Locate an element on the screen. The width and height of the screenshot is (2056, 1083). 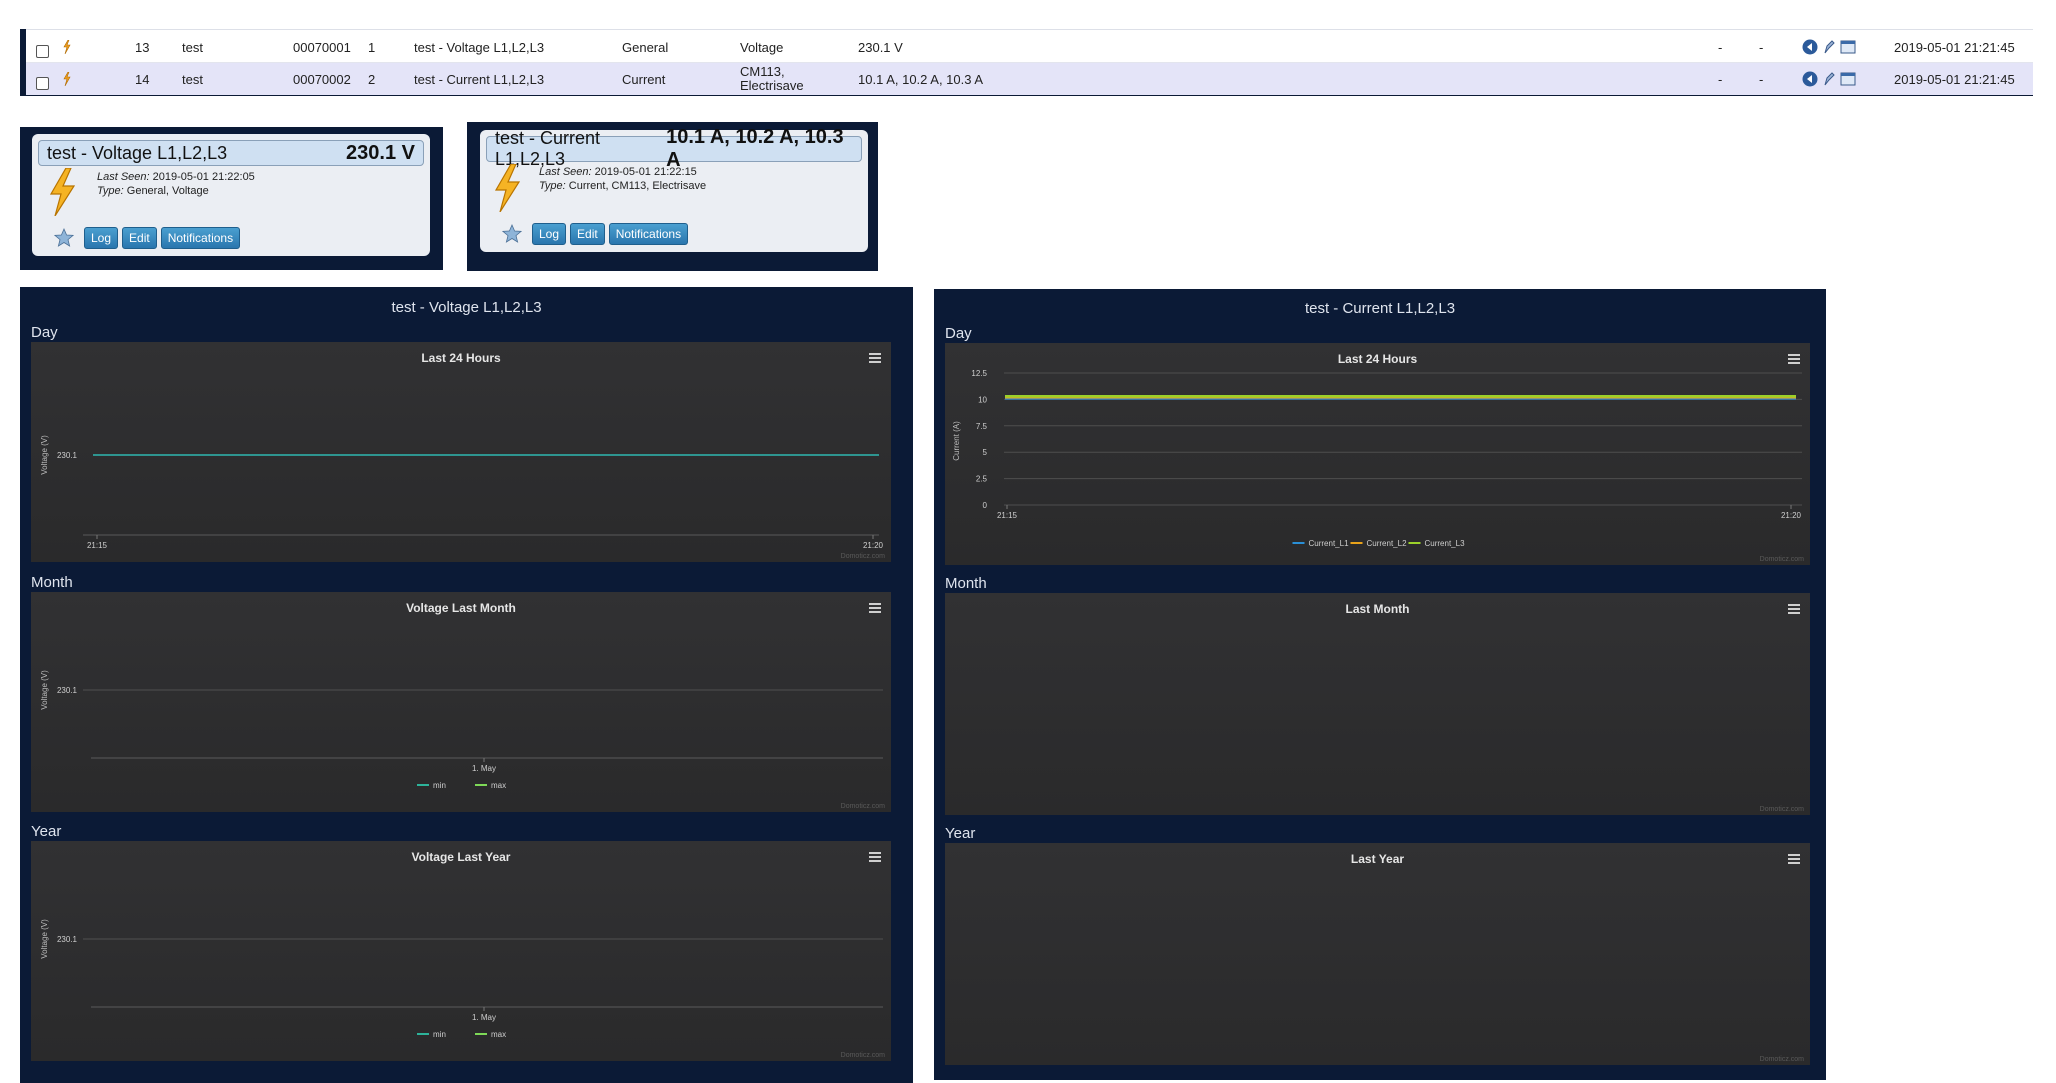
signal-cell: - is located at coordinates (1720, 79).